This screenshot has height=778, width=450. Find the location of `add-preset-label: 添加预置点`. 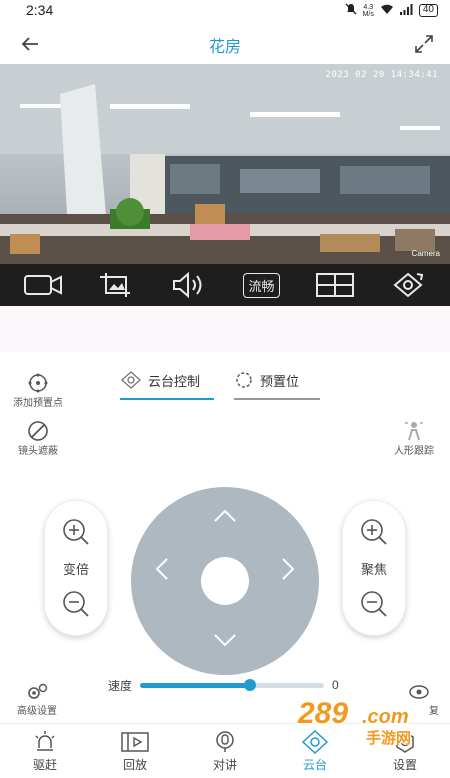

add-preset-label: 添加预置点 is located at coordinates (38, 403).